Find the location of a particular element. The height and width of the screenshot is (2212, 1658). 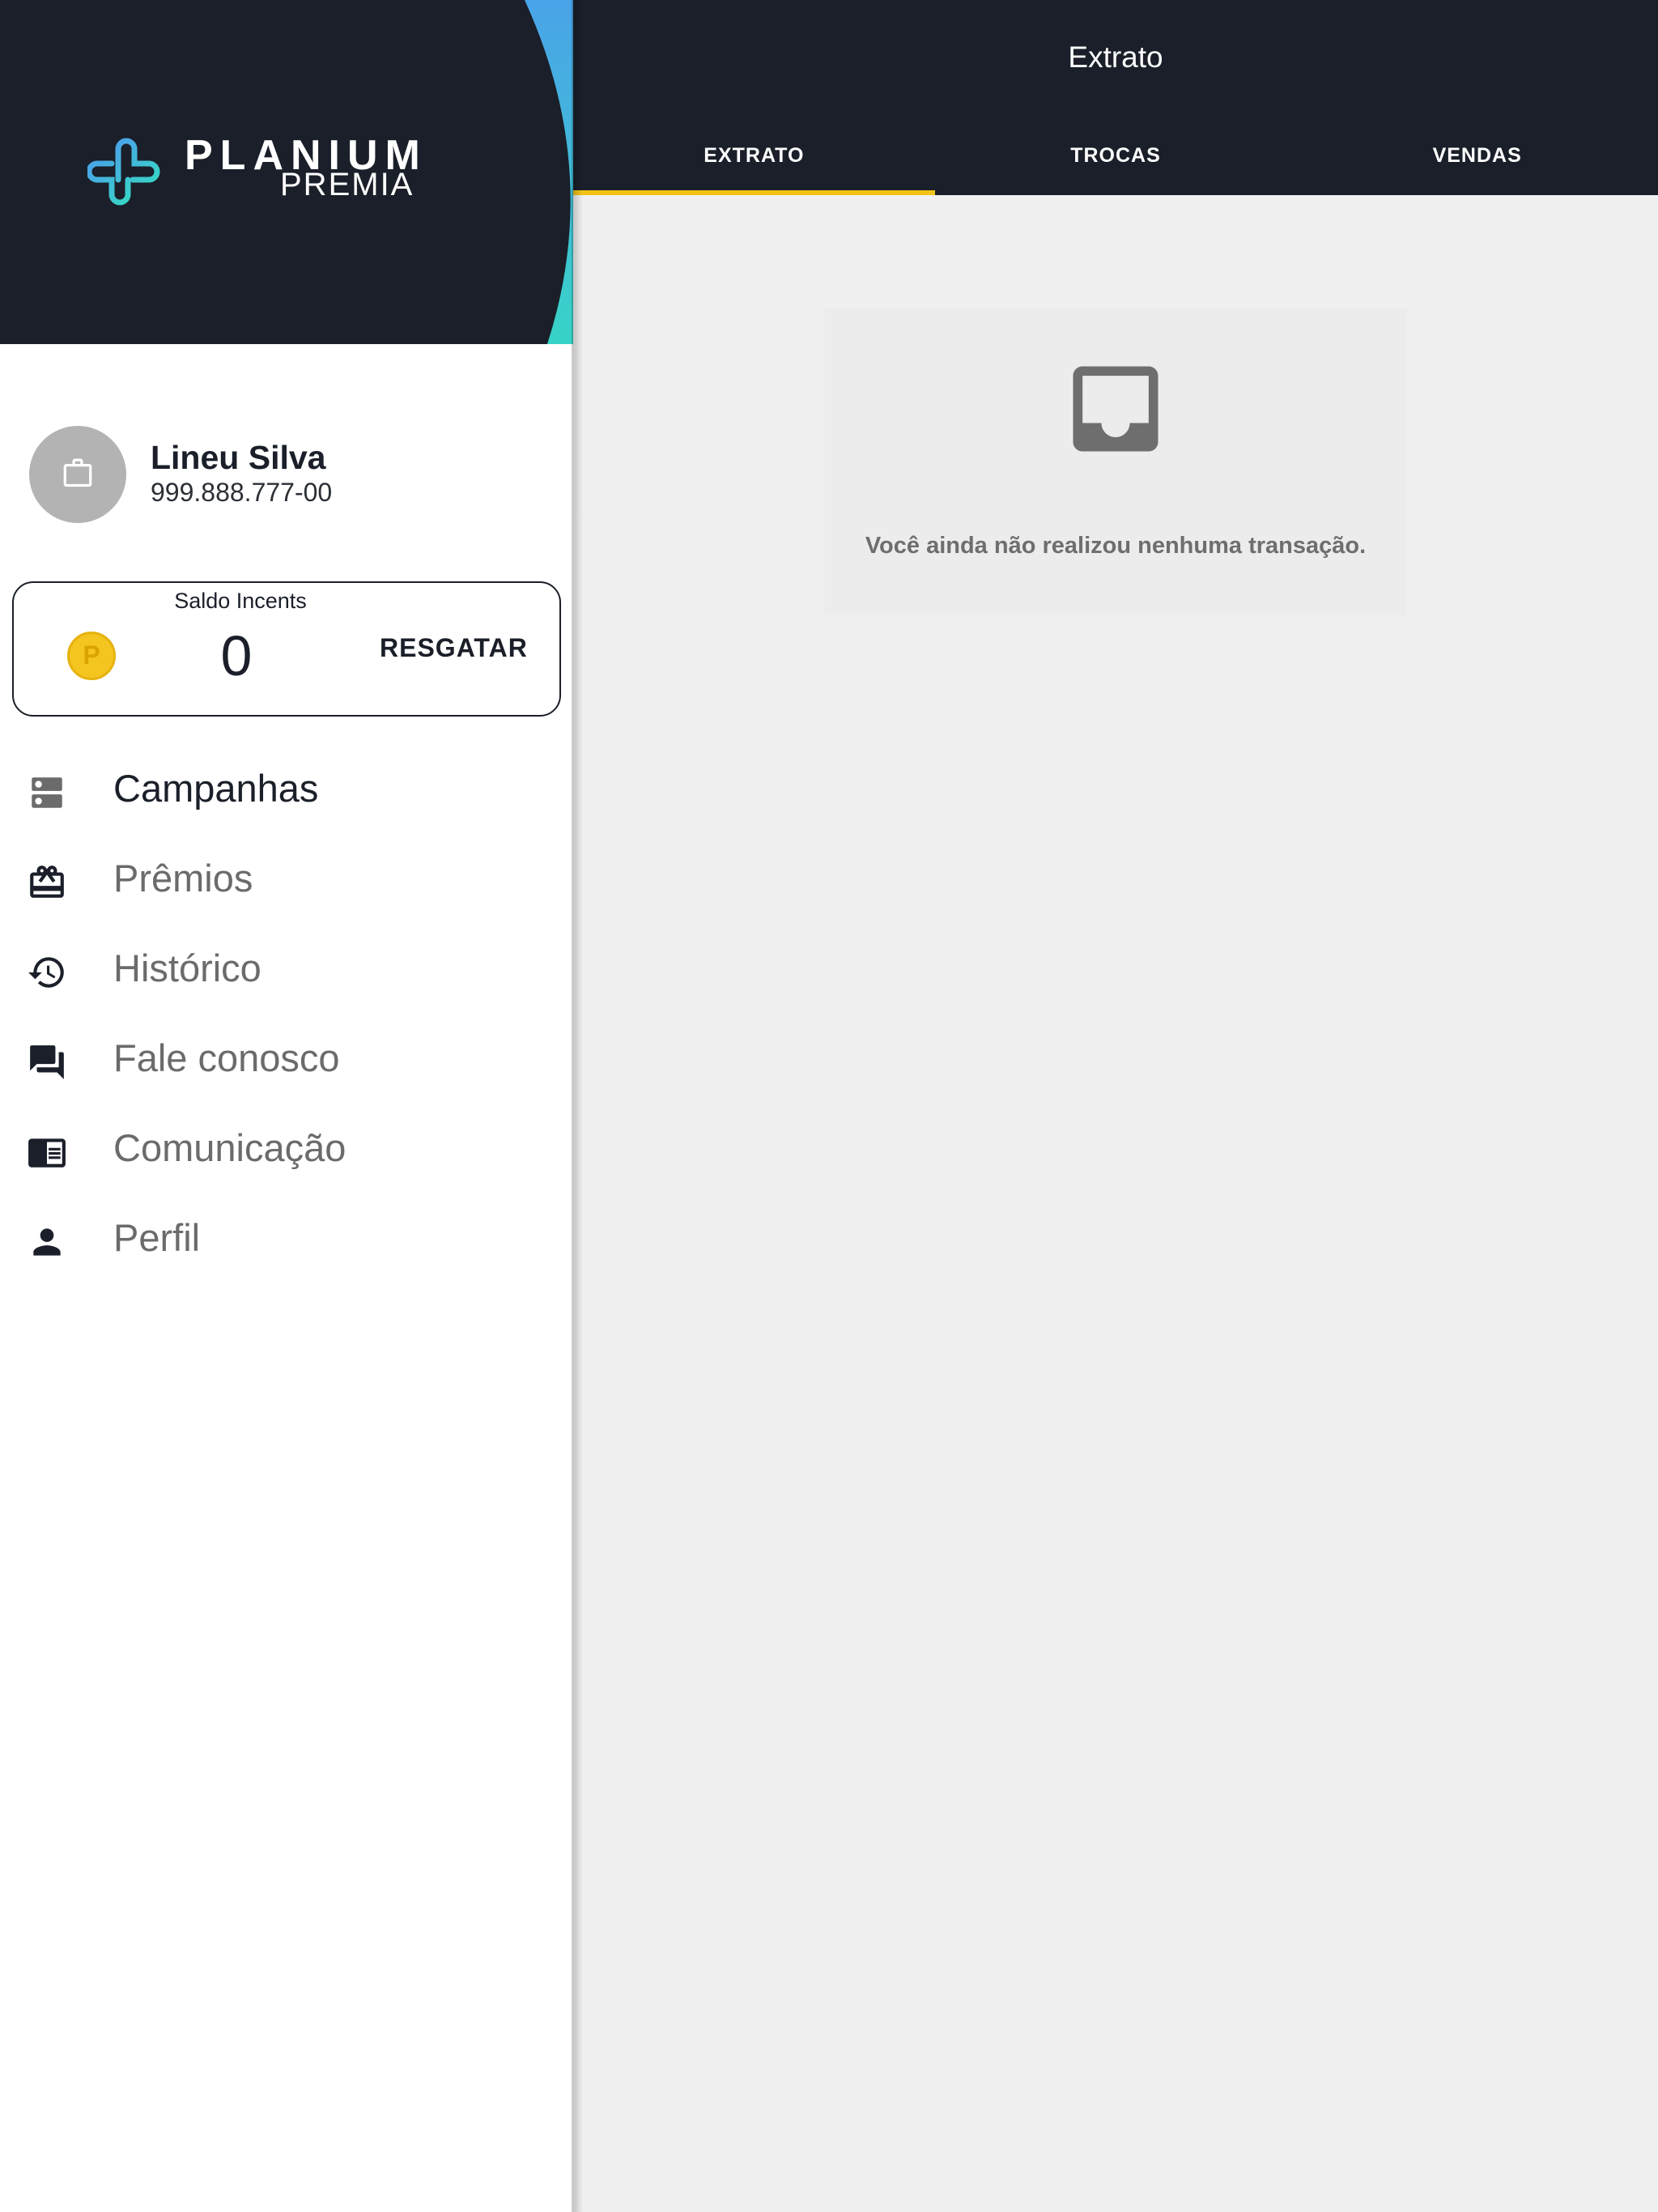

tab-bar: EXTRATO TROCAS VENDAS is located at coordinates (1115, 166).